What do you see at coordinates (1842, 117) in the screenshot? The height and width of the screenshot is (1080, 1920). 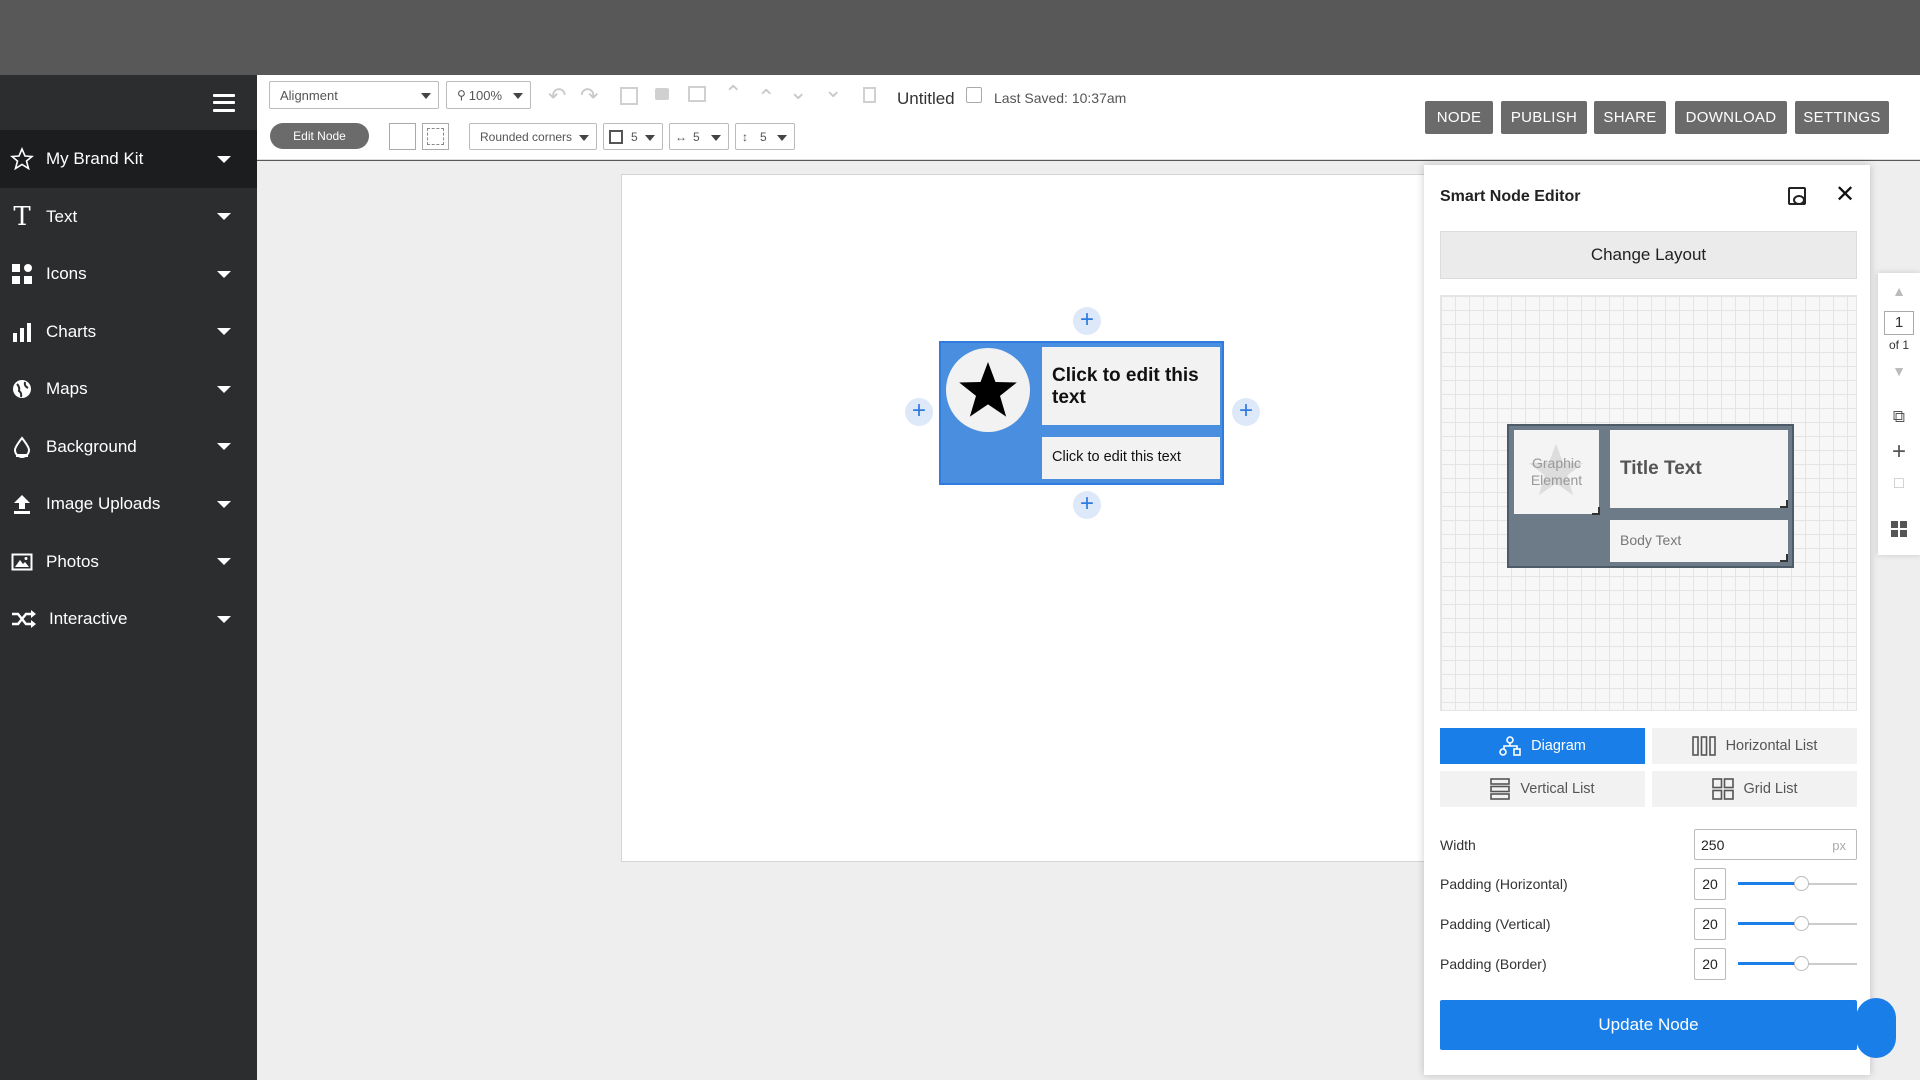 I see `settings-button: SETTINGS` at bounding box center [1842, 117].